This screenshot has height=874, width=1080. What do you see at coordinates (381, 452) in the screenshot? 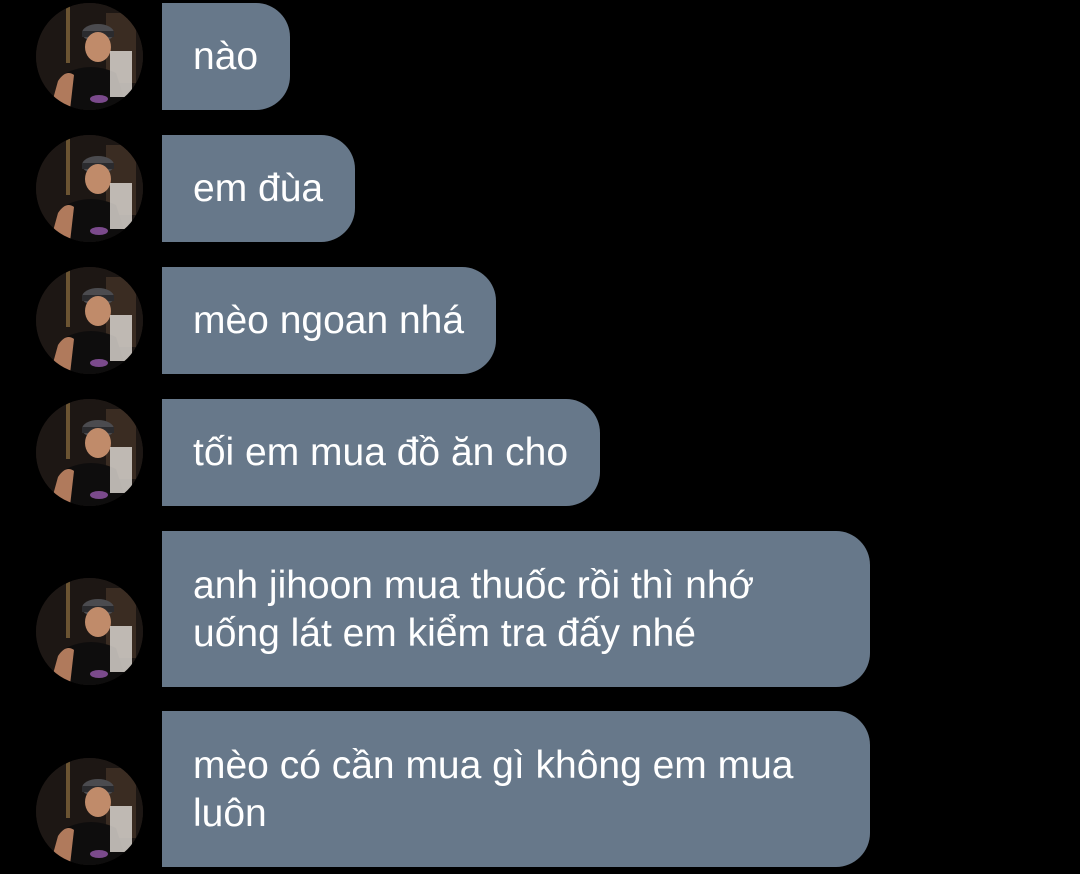
I see `message-bubble: tối em mua đồ ăn cho` at bounding box center [381, 452].